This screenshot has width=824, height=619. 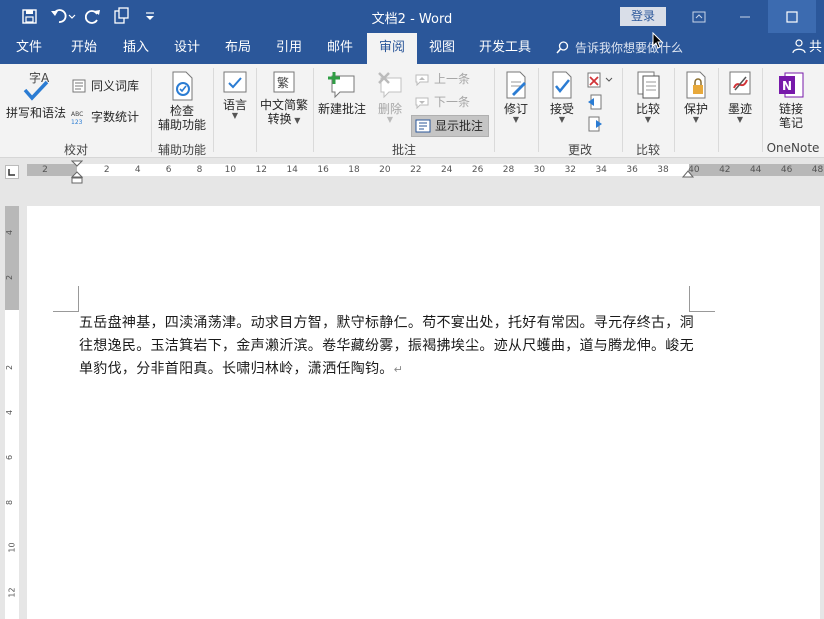 I want to click on compare-button: 比较 ▼, so click(x=648, y=97).